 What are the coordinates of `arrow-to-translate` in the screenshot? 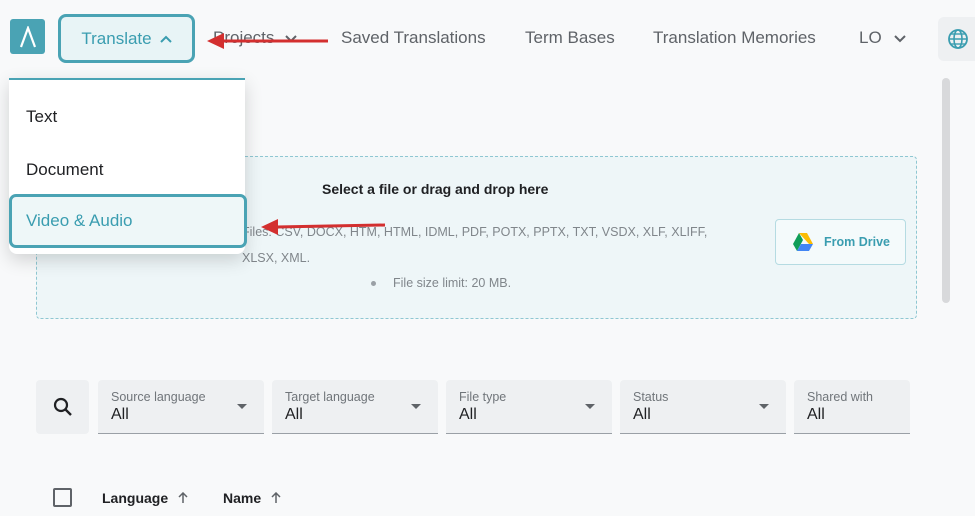 It's located at (267, 41).